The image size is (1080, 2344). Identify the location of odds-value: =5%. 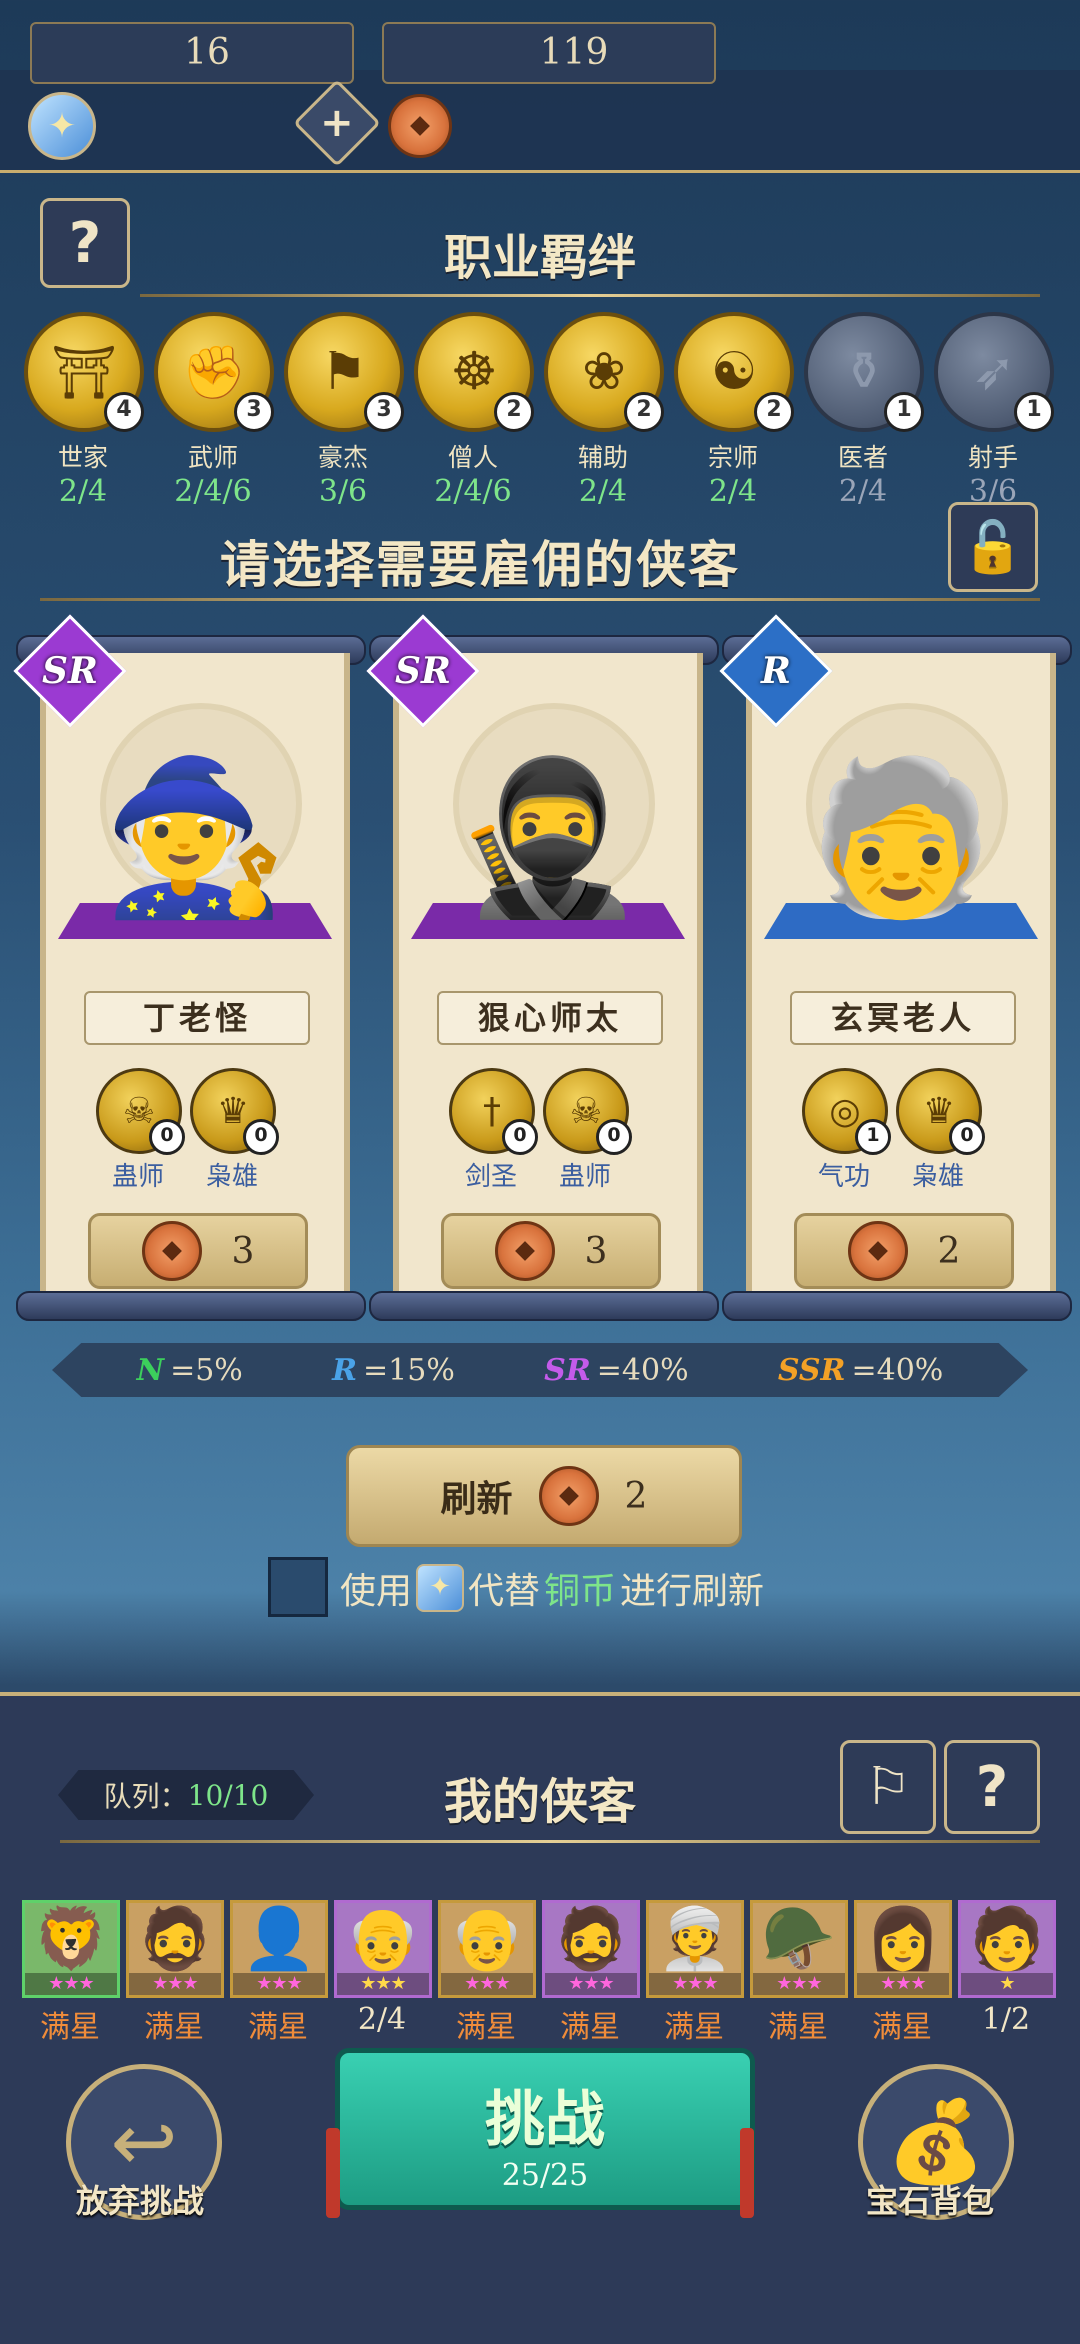
(206, 1370).